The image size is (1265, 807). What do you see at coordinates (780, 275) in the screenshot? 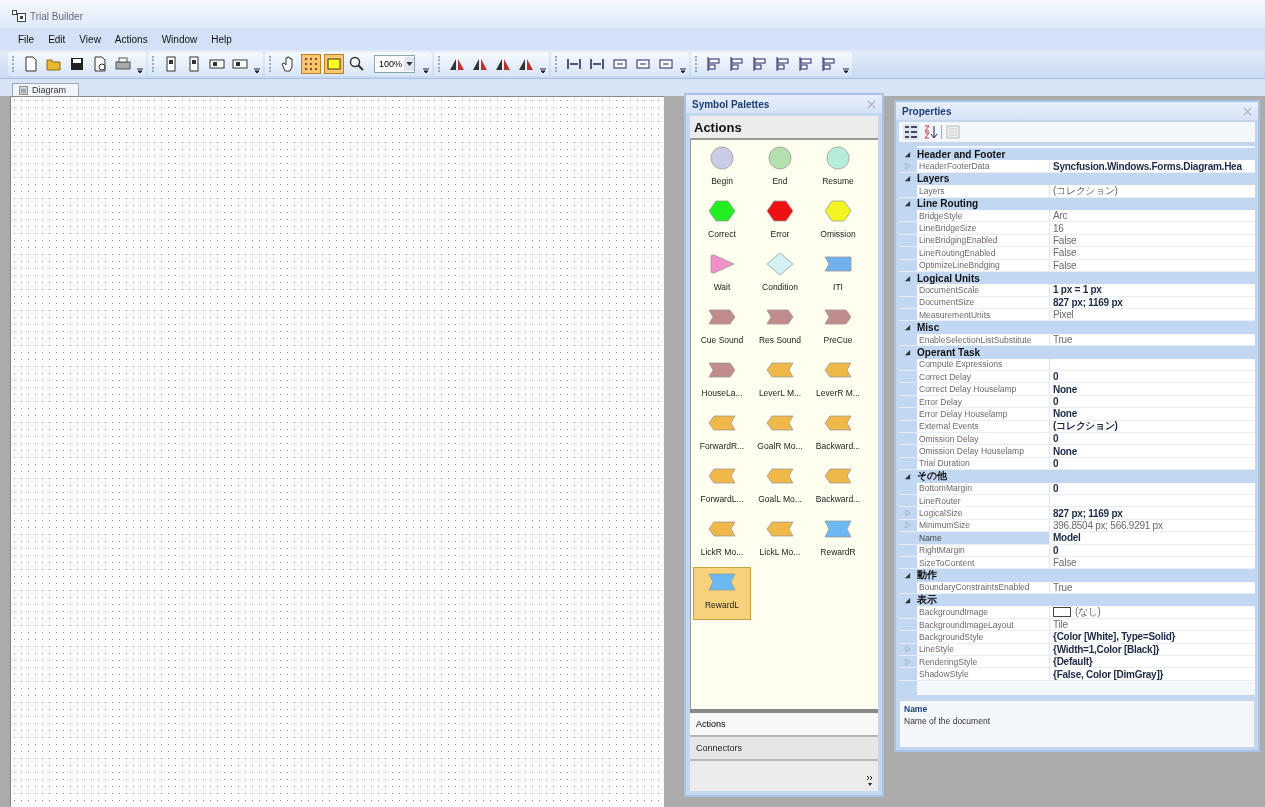
I see `palette-symbol: Condition` at bounding box center [780, 275].